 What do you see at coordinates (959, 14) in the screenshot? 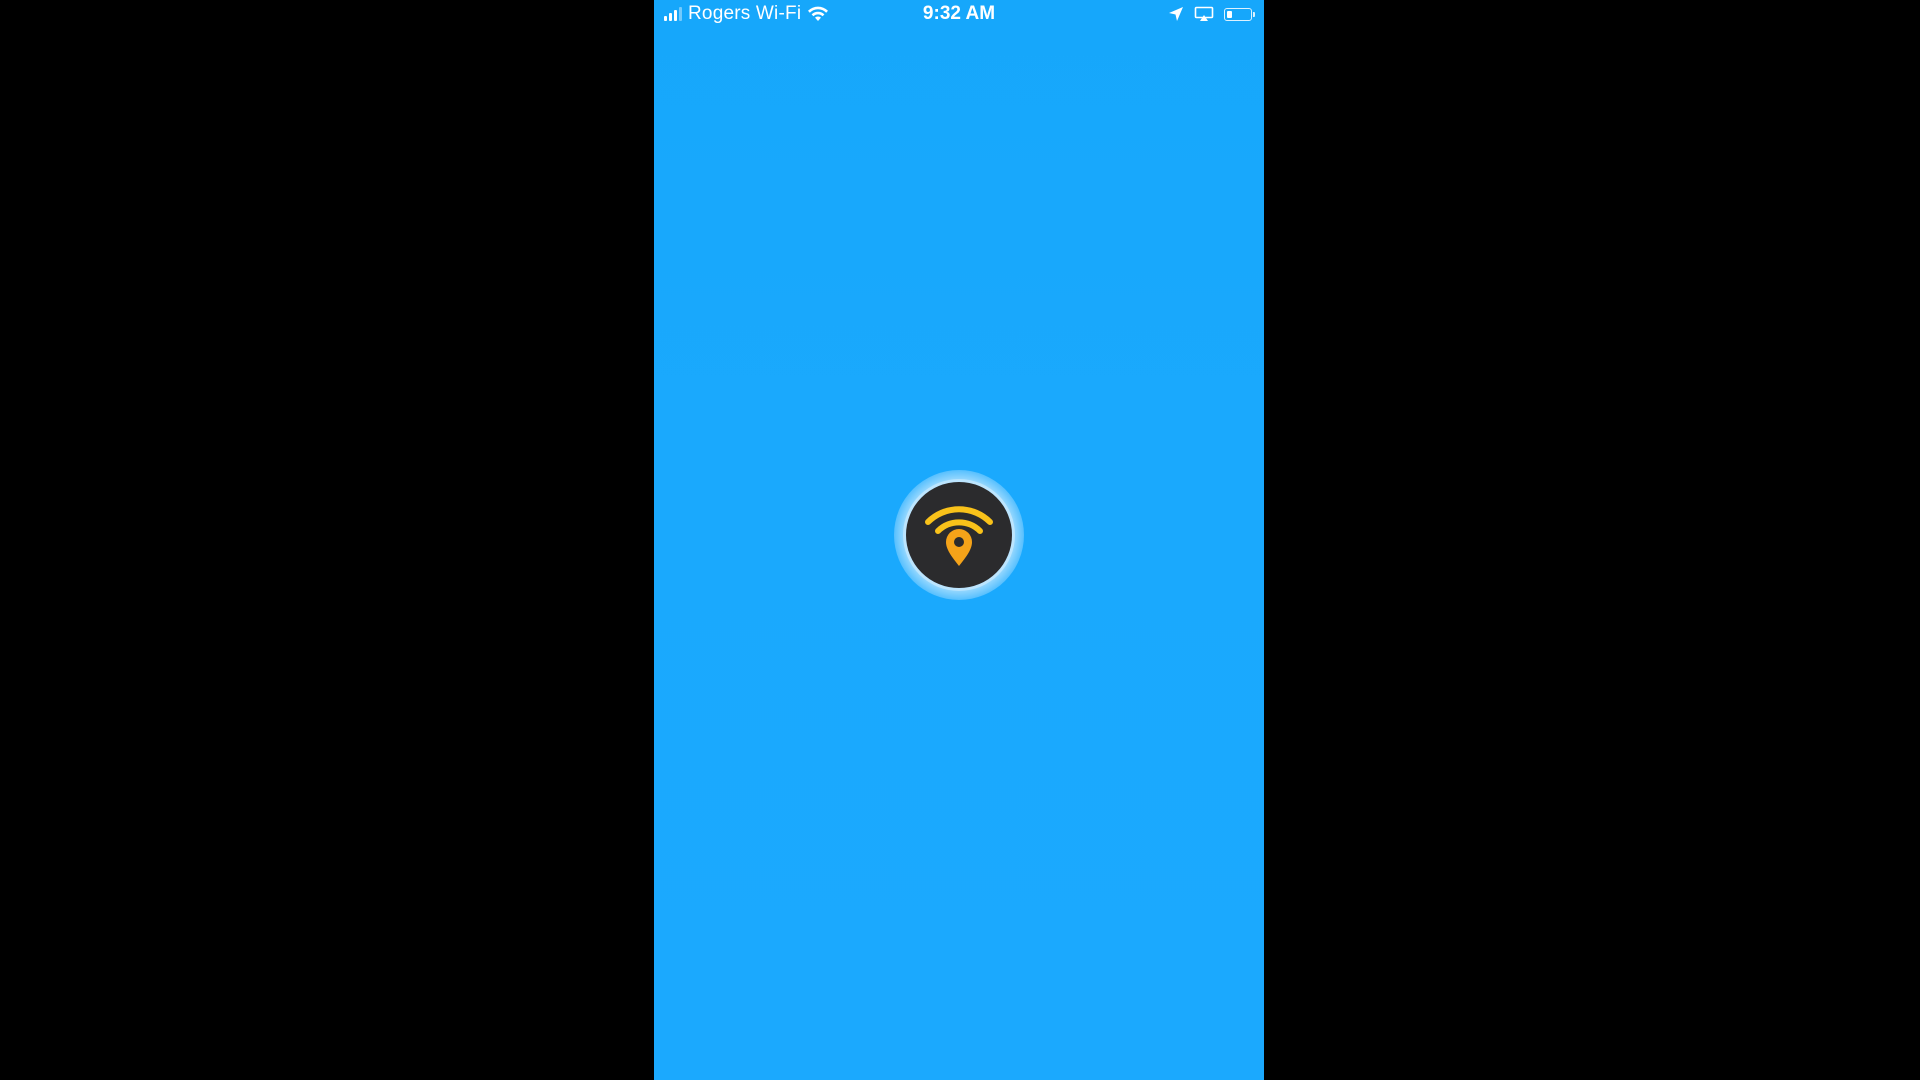
I see `status-bar: Rogers Wi-Fi 9:32 AM` at bounding box center [959, 14].